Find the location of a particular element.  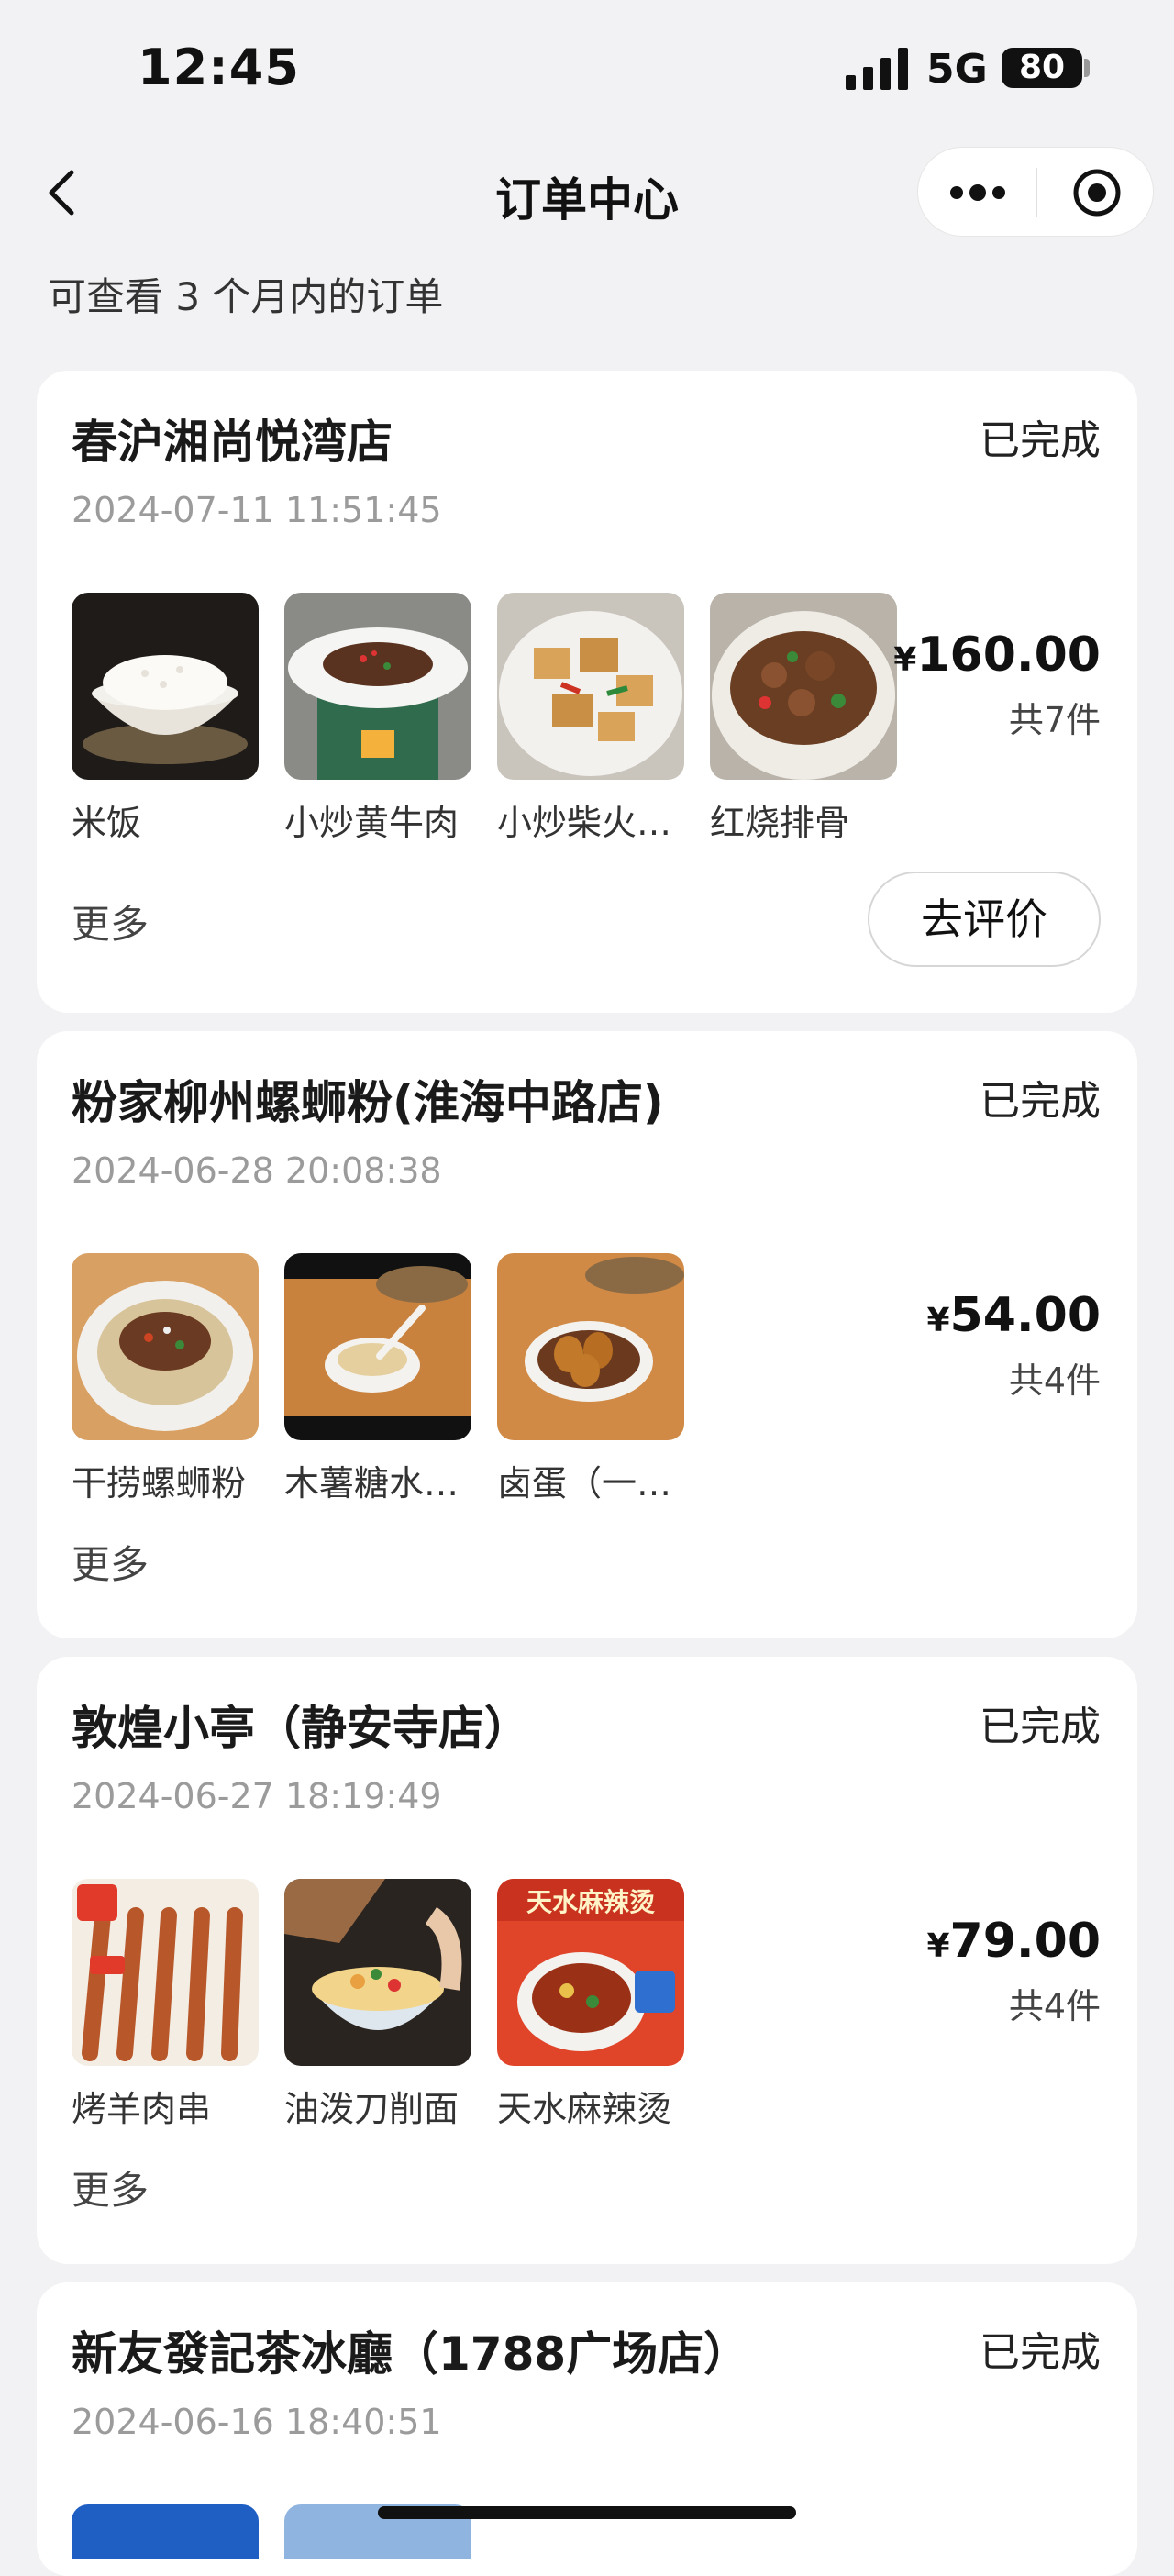

mini-program-capsule is located at coordinates (1035, 192).